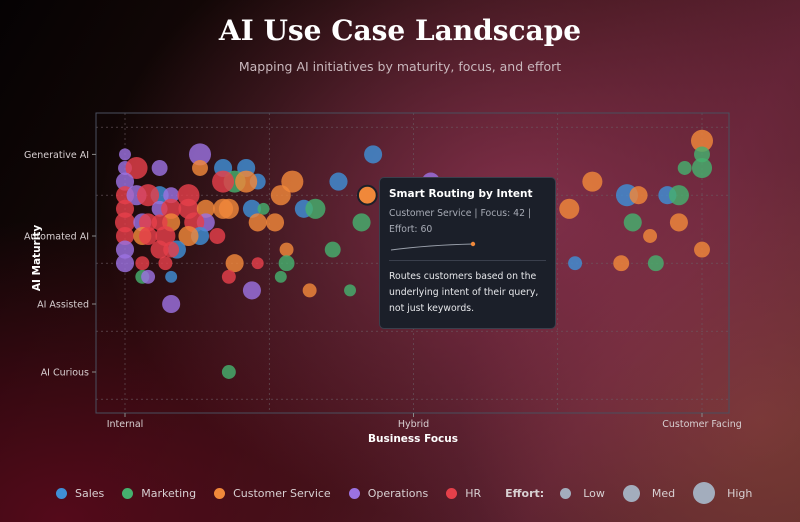 Image resolution: width=800 pixels, height=522 pixels. I want to click on legend-item-sales: Sales, so click(80, 493).